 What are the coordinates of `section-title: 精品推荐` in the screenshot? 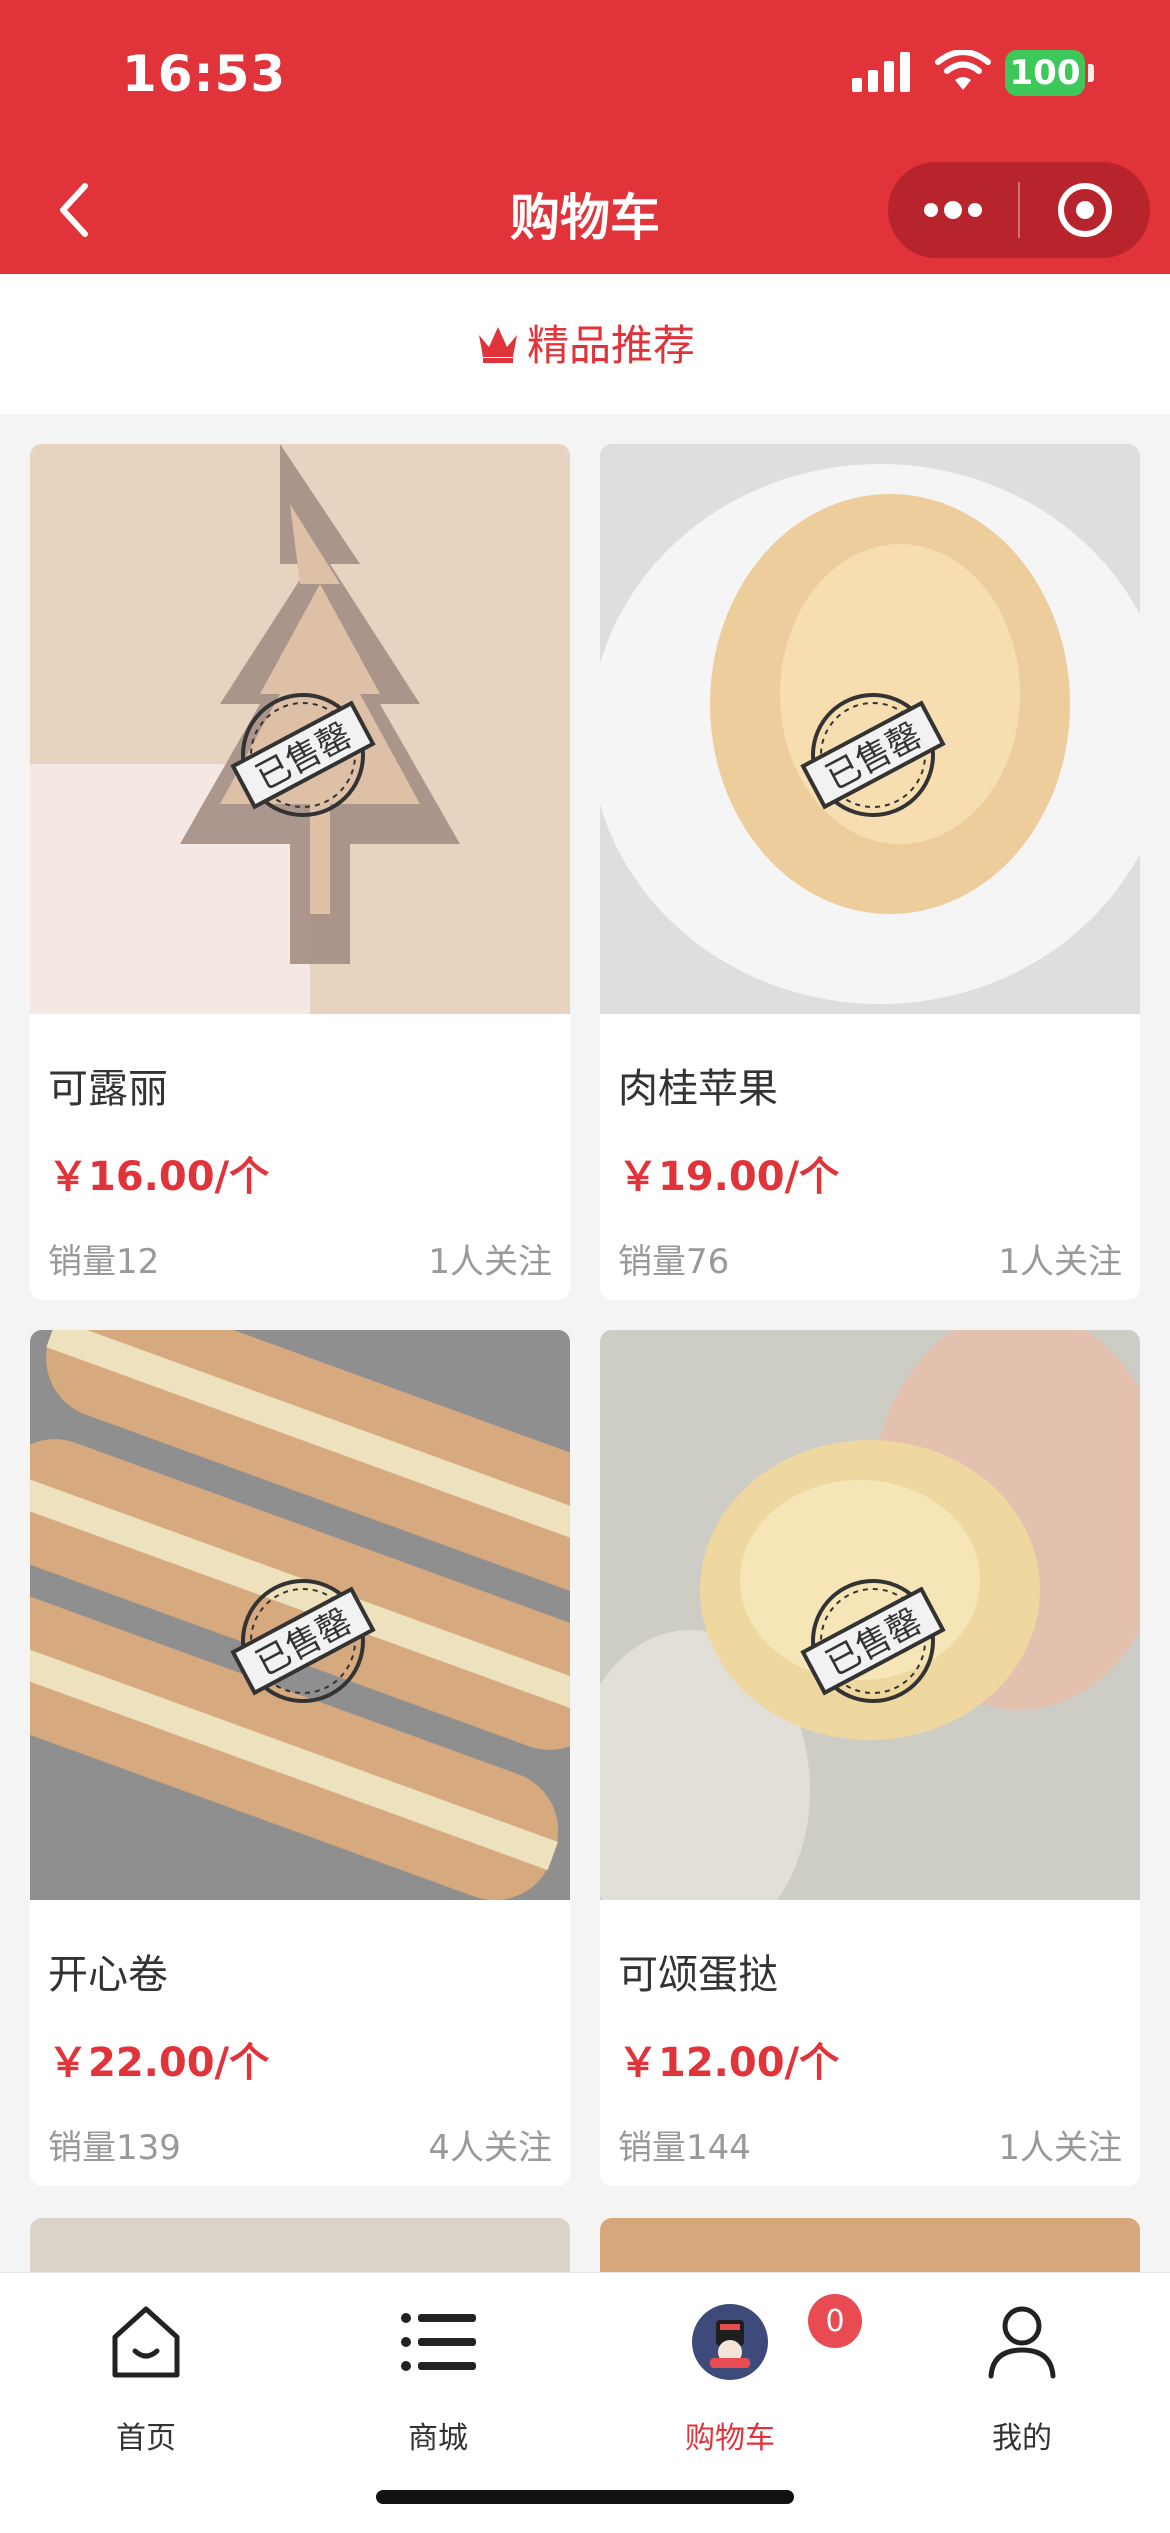 It's located at (610, 345).